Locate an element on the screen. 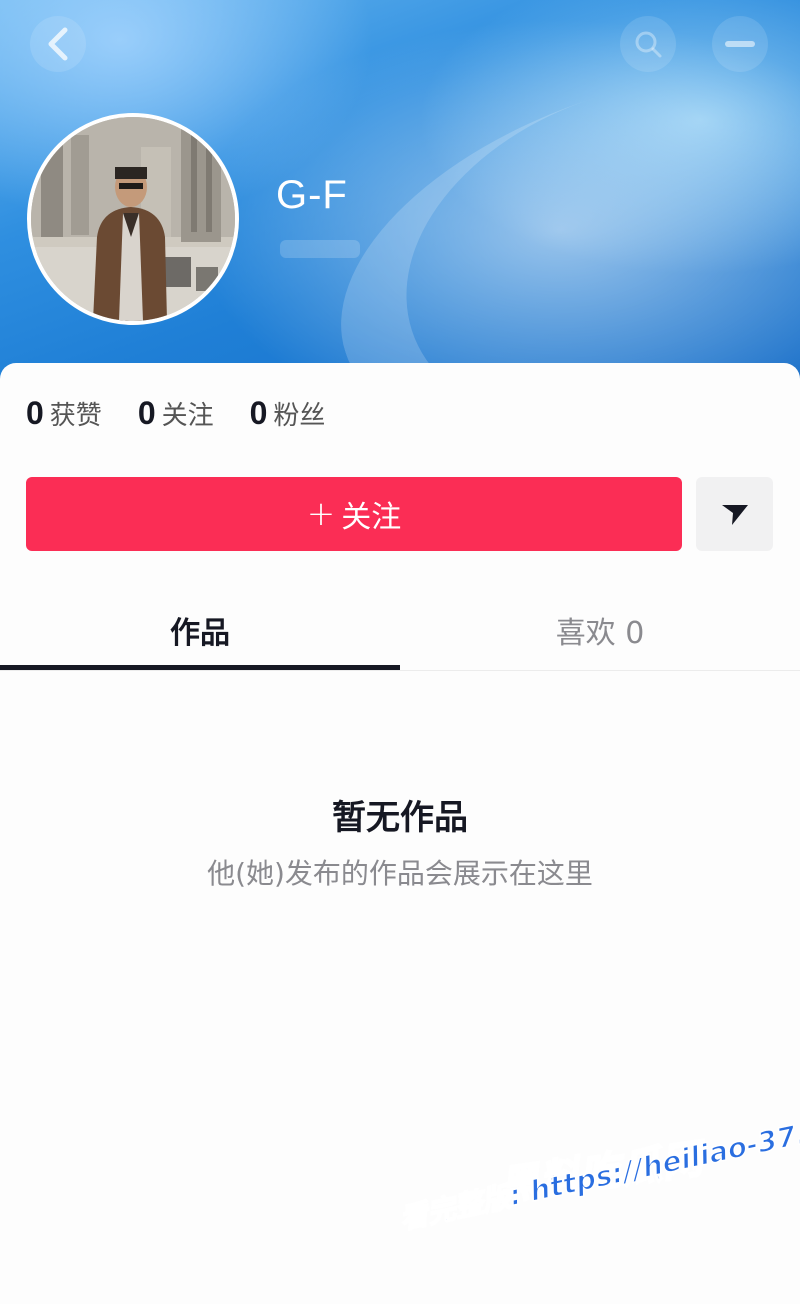  stat-following-label: 关注 is located at coordinates (187, 416).